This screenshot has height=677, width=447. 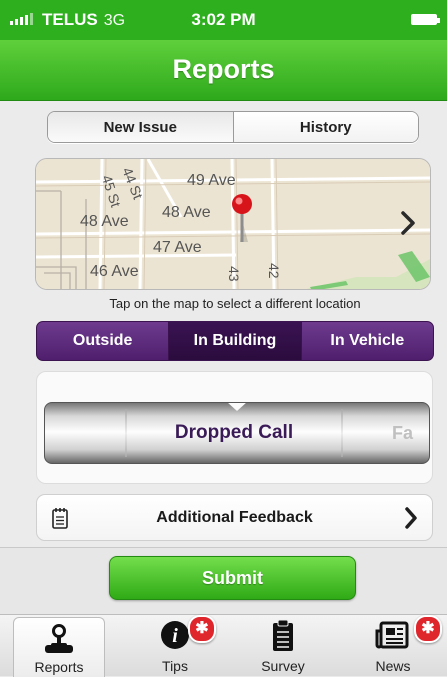 I want to click on page-title: Reports, so click(x=223, y=69).